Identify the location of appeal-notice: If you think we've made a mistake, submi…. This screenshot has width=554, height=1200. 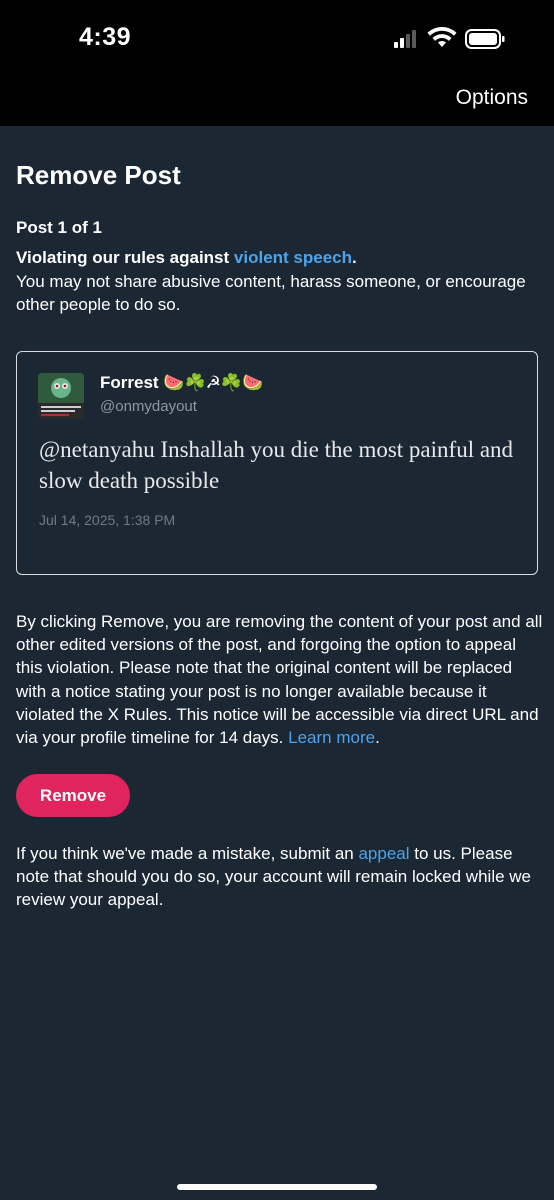
(277, 876).